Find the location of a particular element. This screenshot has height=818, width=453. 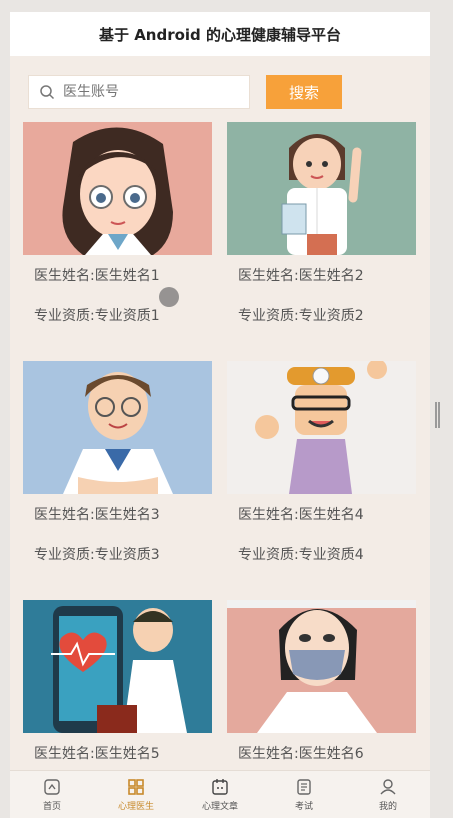

doctor-card: 医生姓名:医生姓名4 专业资质:专业资质4 is located at coordinates (321, 462).